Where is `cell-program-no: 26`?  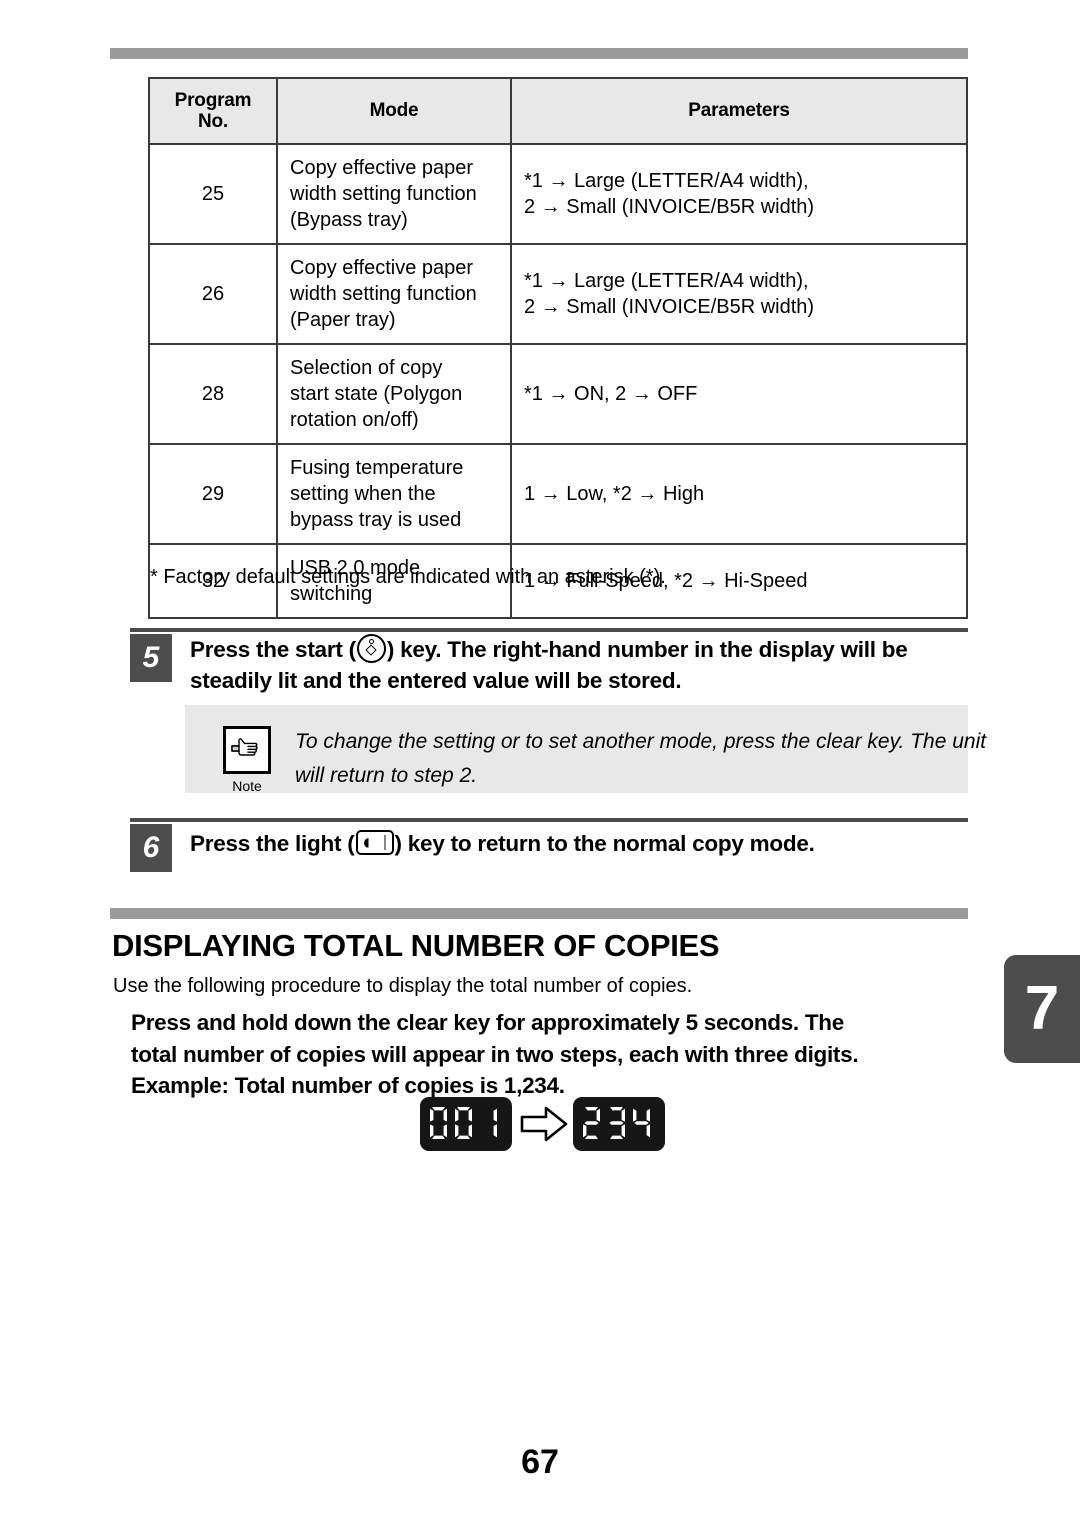 cell-program-no: 26 is located at coordinates (213, 294).